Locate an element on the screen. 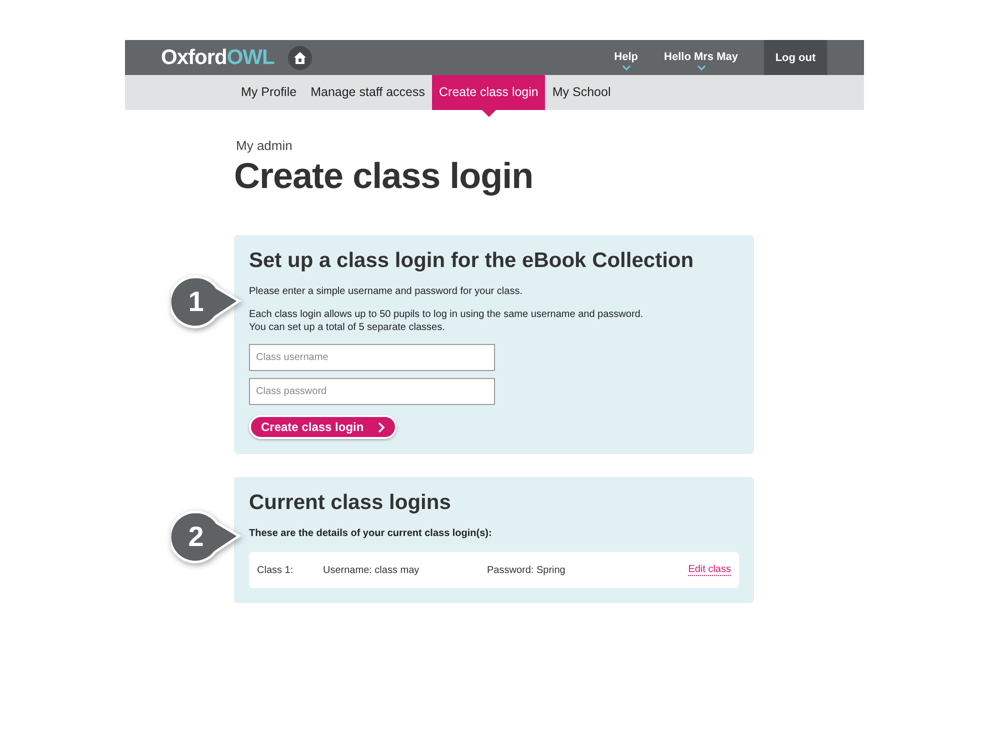 This screenshot has height=739, width=990. nav-tab: My Profile is located at coordinates (269, 92).